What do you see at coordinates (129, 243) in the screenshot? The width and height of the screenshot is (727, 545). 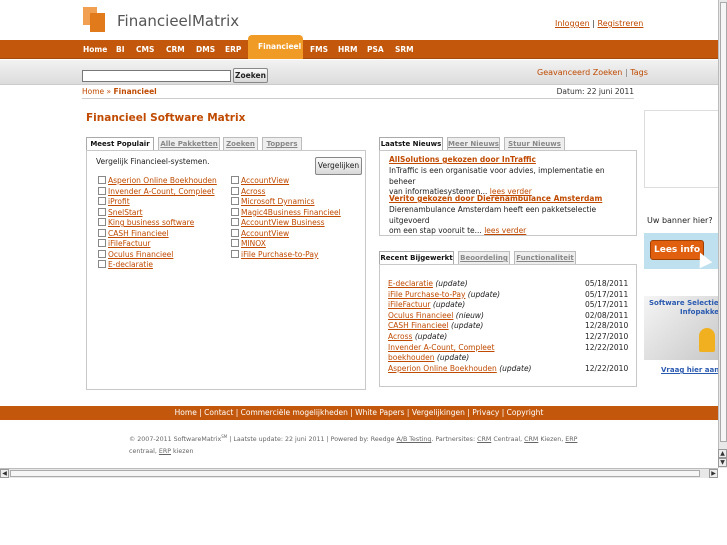 I see `compare-item-link: iFileFactuur` at bounding box center [129, 243].